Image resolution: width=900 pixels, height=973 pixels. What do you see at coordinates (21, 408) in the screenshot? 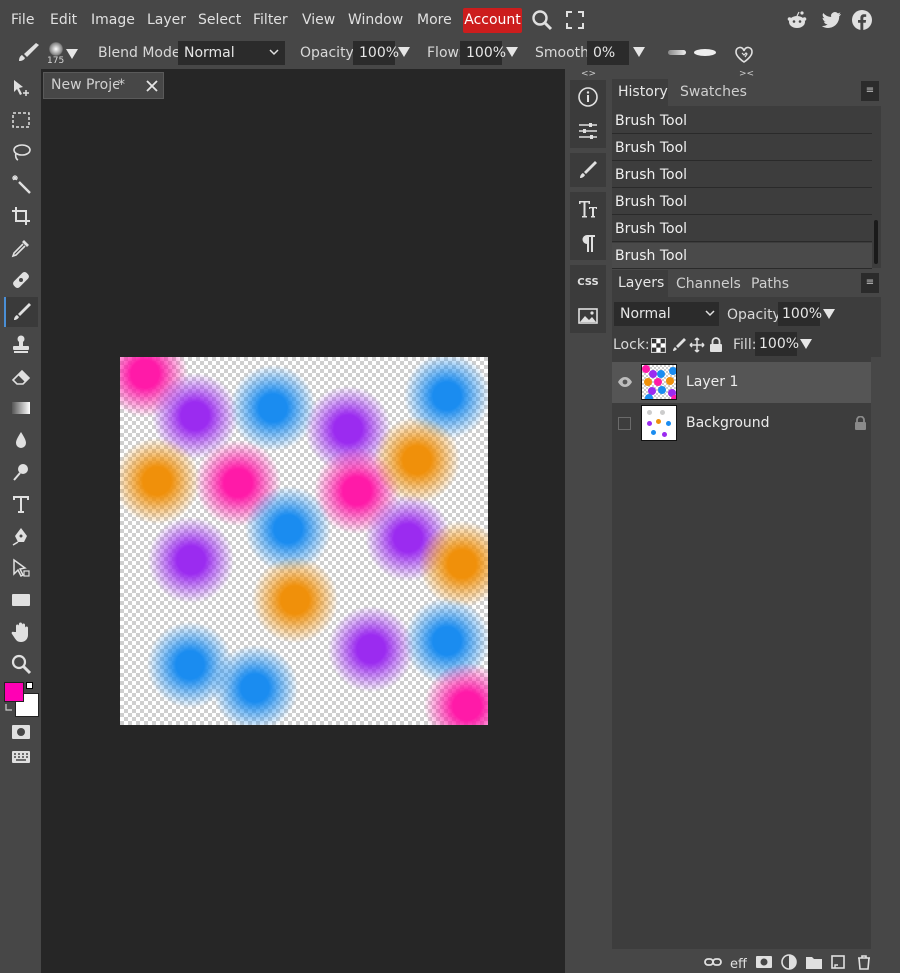
I see `gradient-tool` at bounding box center [21, 408].